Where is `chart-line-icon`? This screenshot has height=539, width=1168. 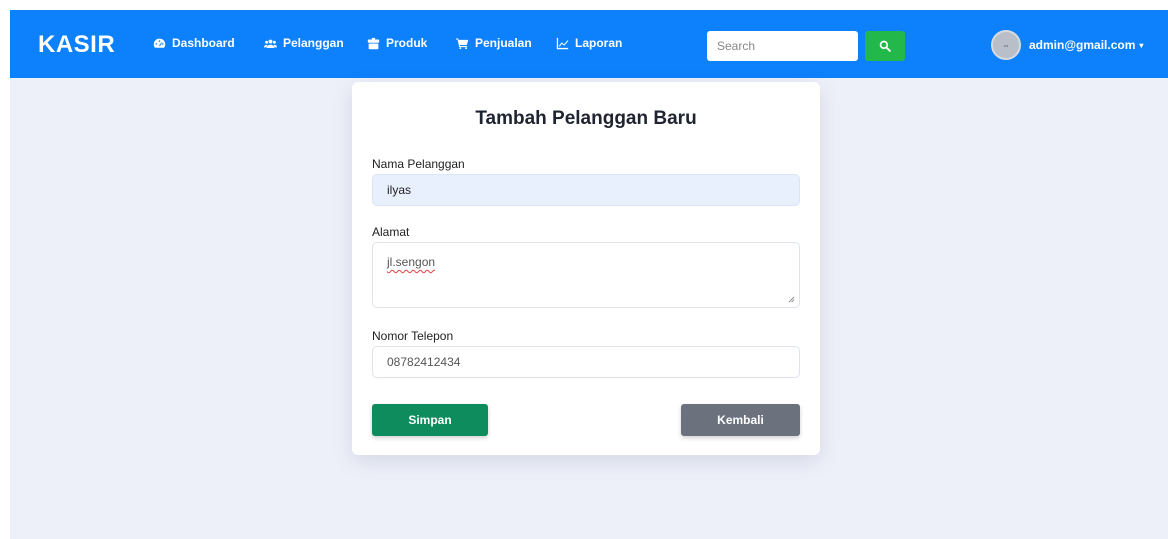
chart-line-icon is located at coordinates (562, 43).